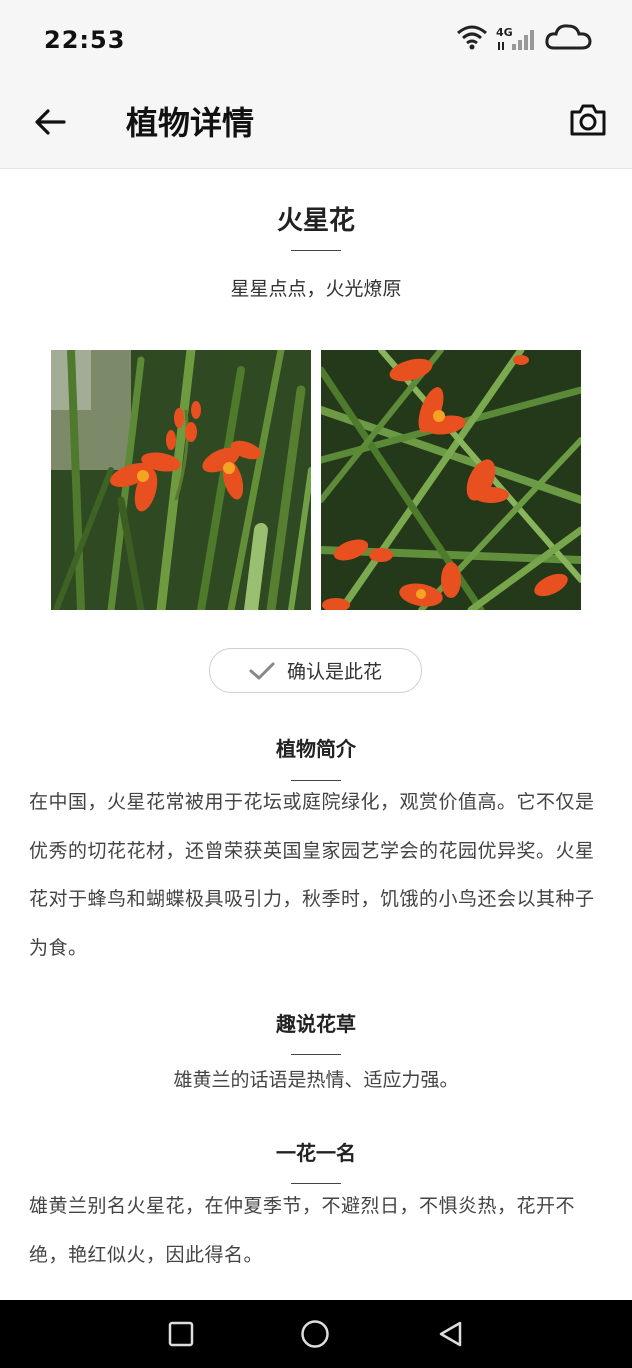  What do you see at coordinates (316, 749) in the screenshot?
I see `section-title-intro: 植物简介` at bounding box center [316, 749].